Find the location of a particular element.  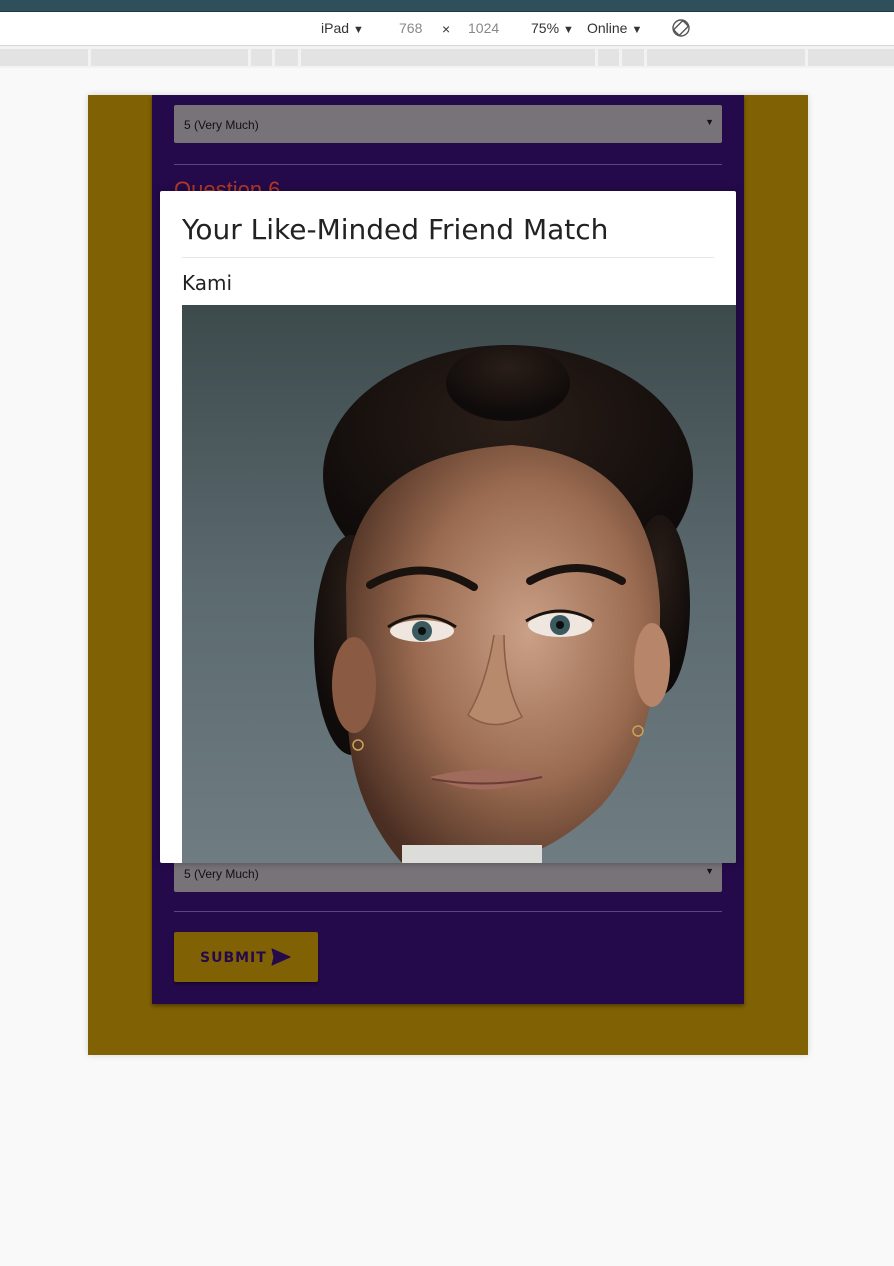

device-toolbar: iPad ▼ 768 × 1024 75% ▼ Online ▼ is located at coordinates (447, 29).